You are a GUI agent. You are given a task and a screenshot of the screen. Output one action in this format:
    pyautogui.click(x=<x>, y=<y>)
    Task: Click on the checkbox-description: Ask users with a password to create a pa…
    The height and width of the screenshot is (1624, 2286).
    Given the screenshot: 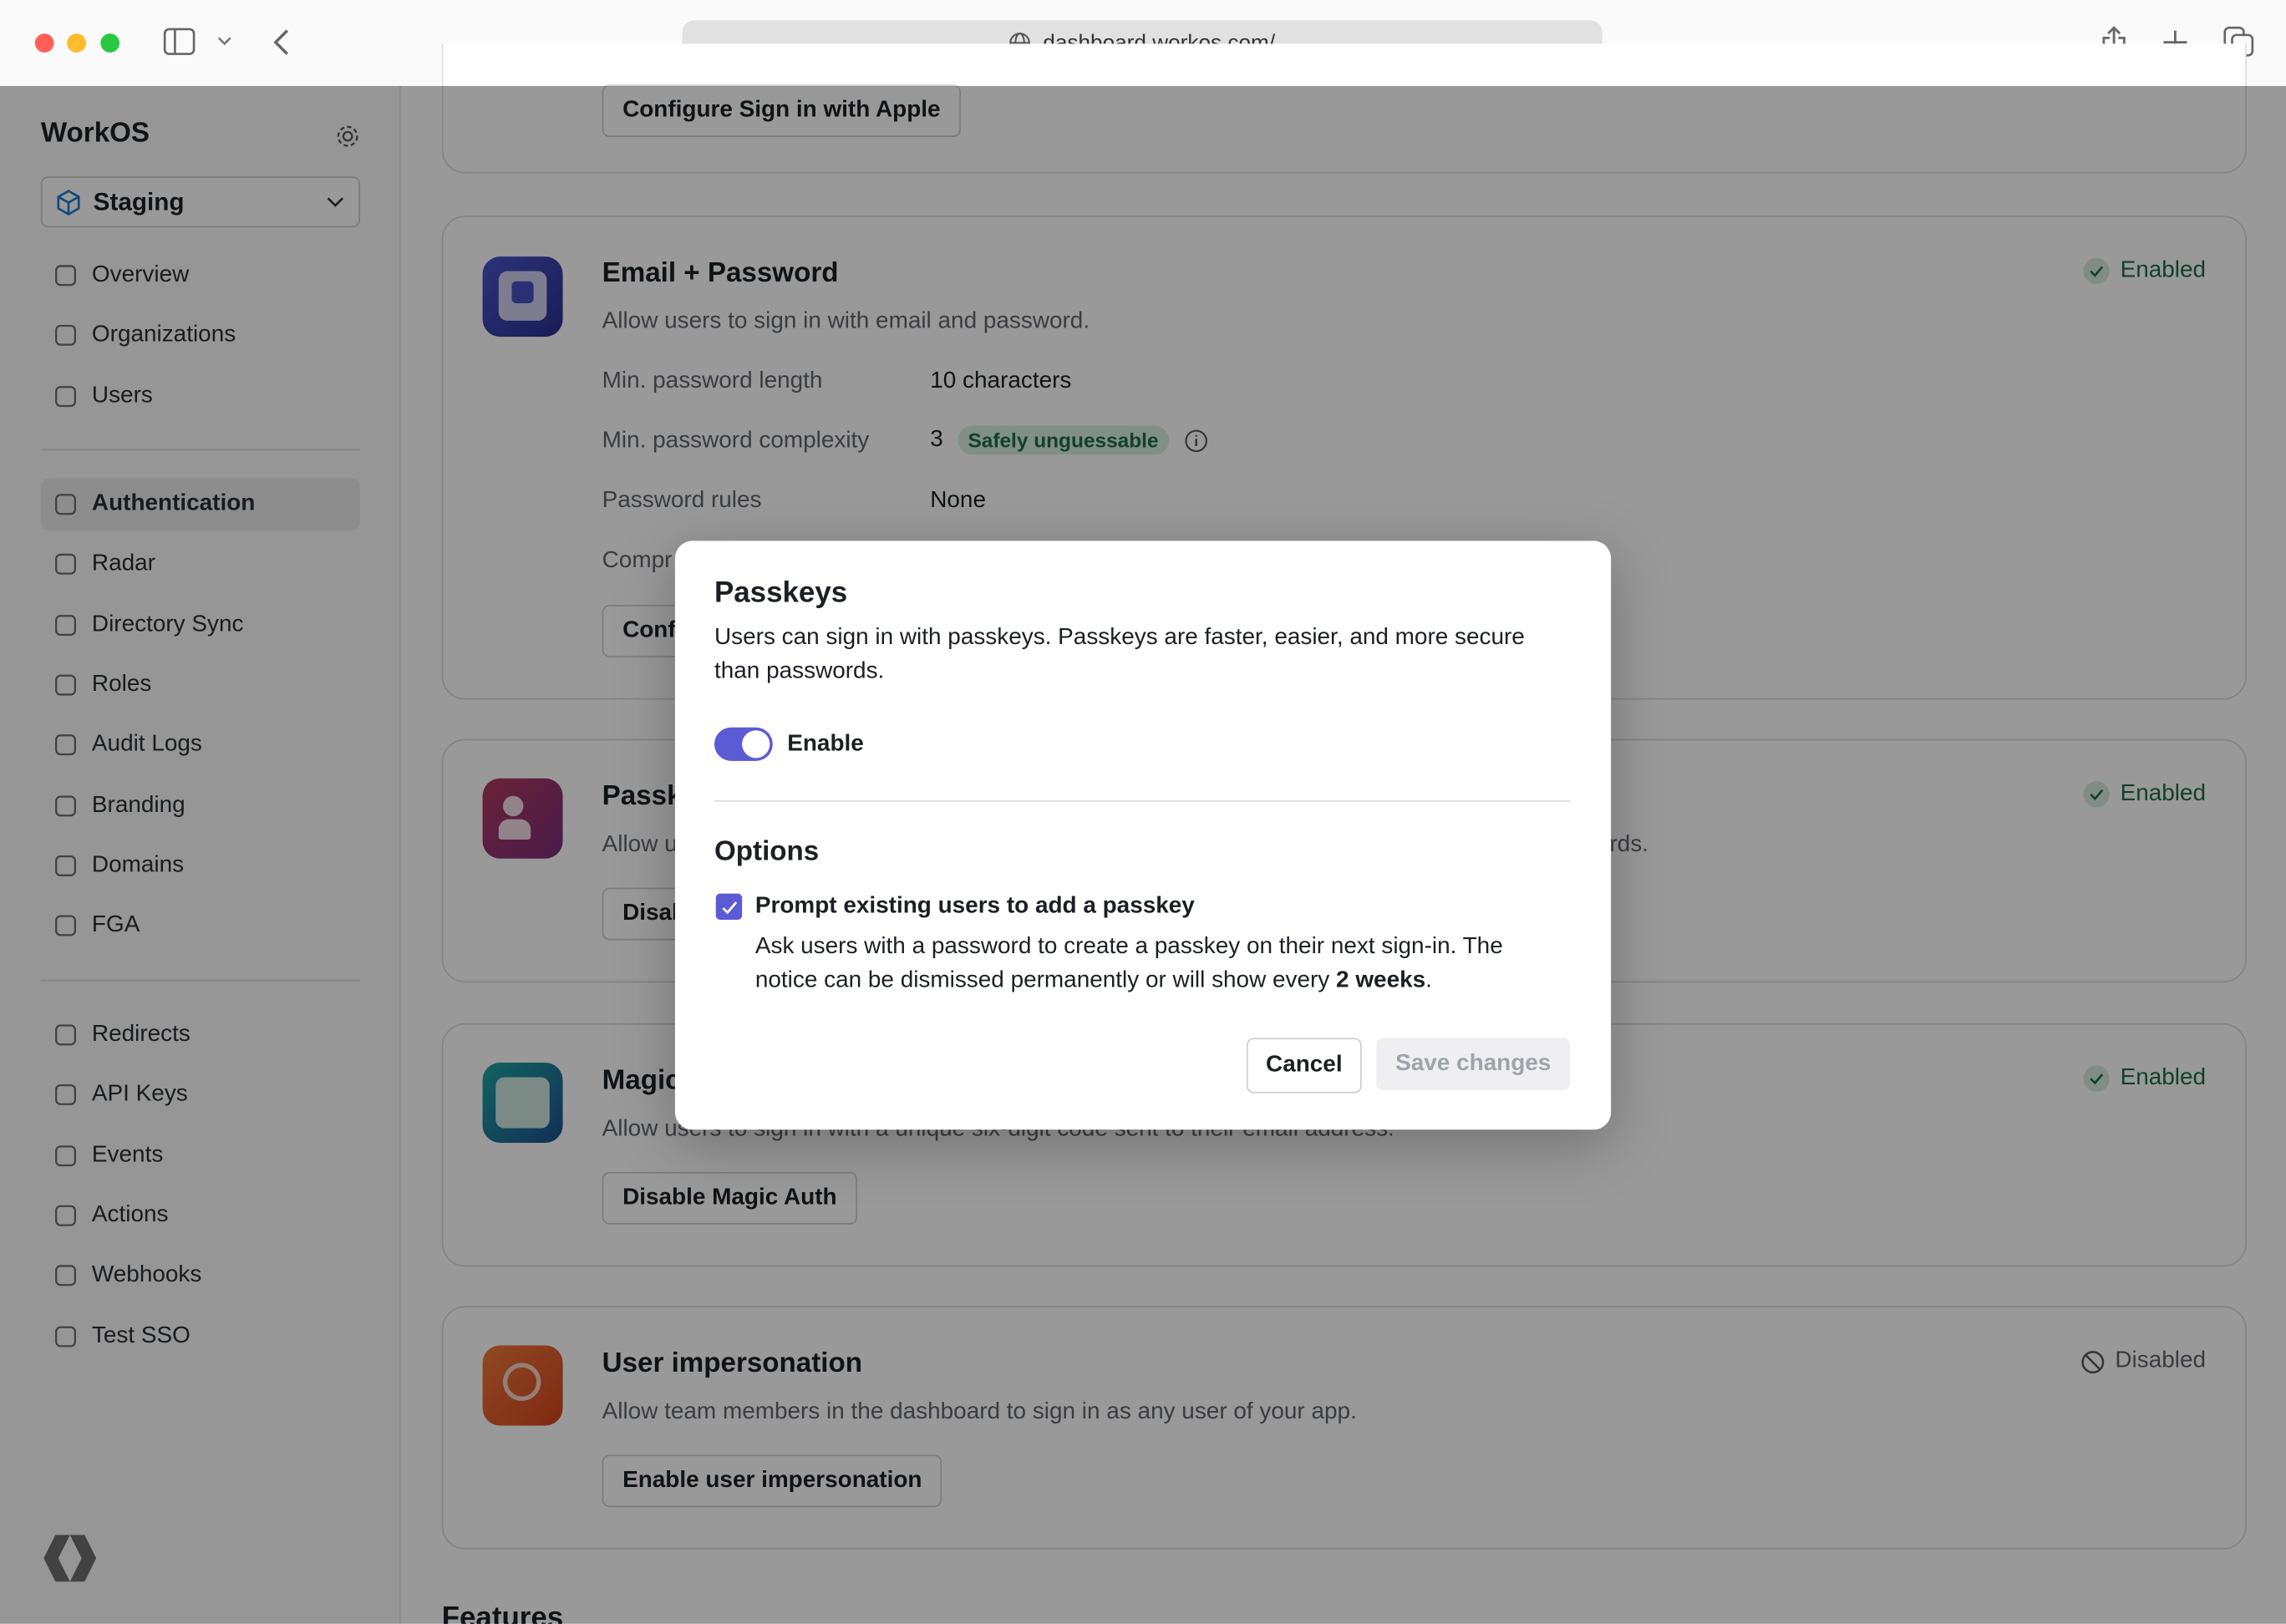 What is the action you would take?
    pyautogui.click(x=1128, y=963)
    